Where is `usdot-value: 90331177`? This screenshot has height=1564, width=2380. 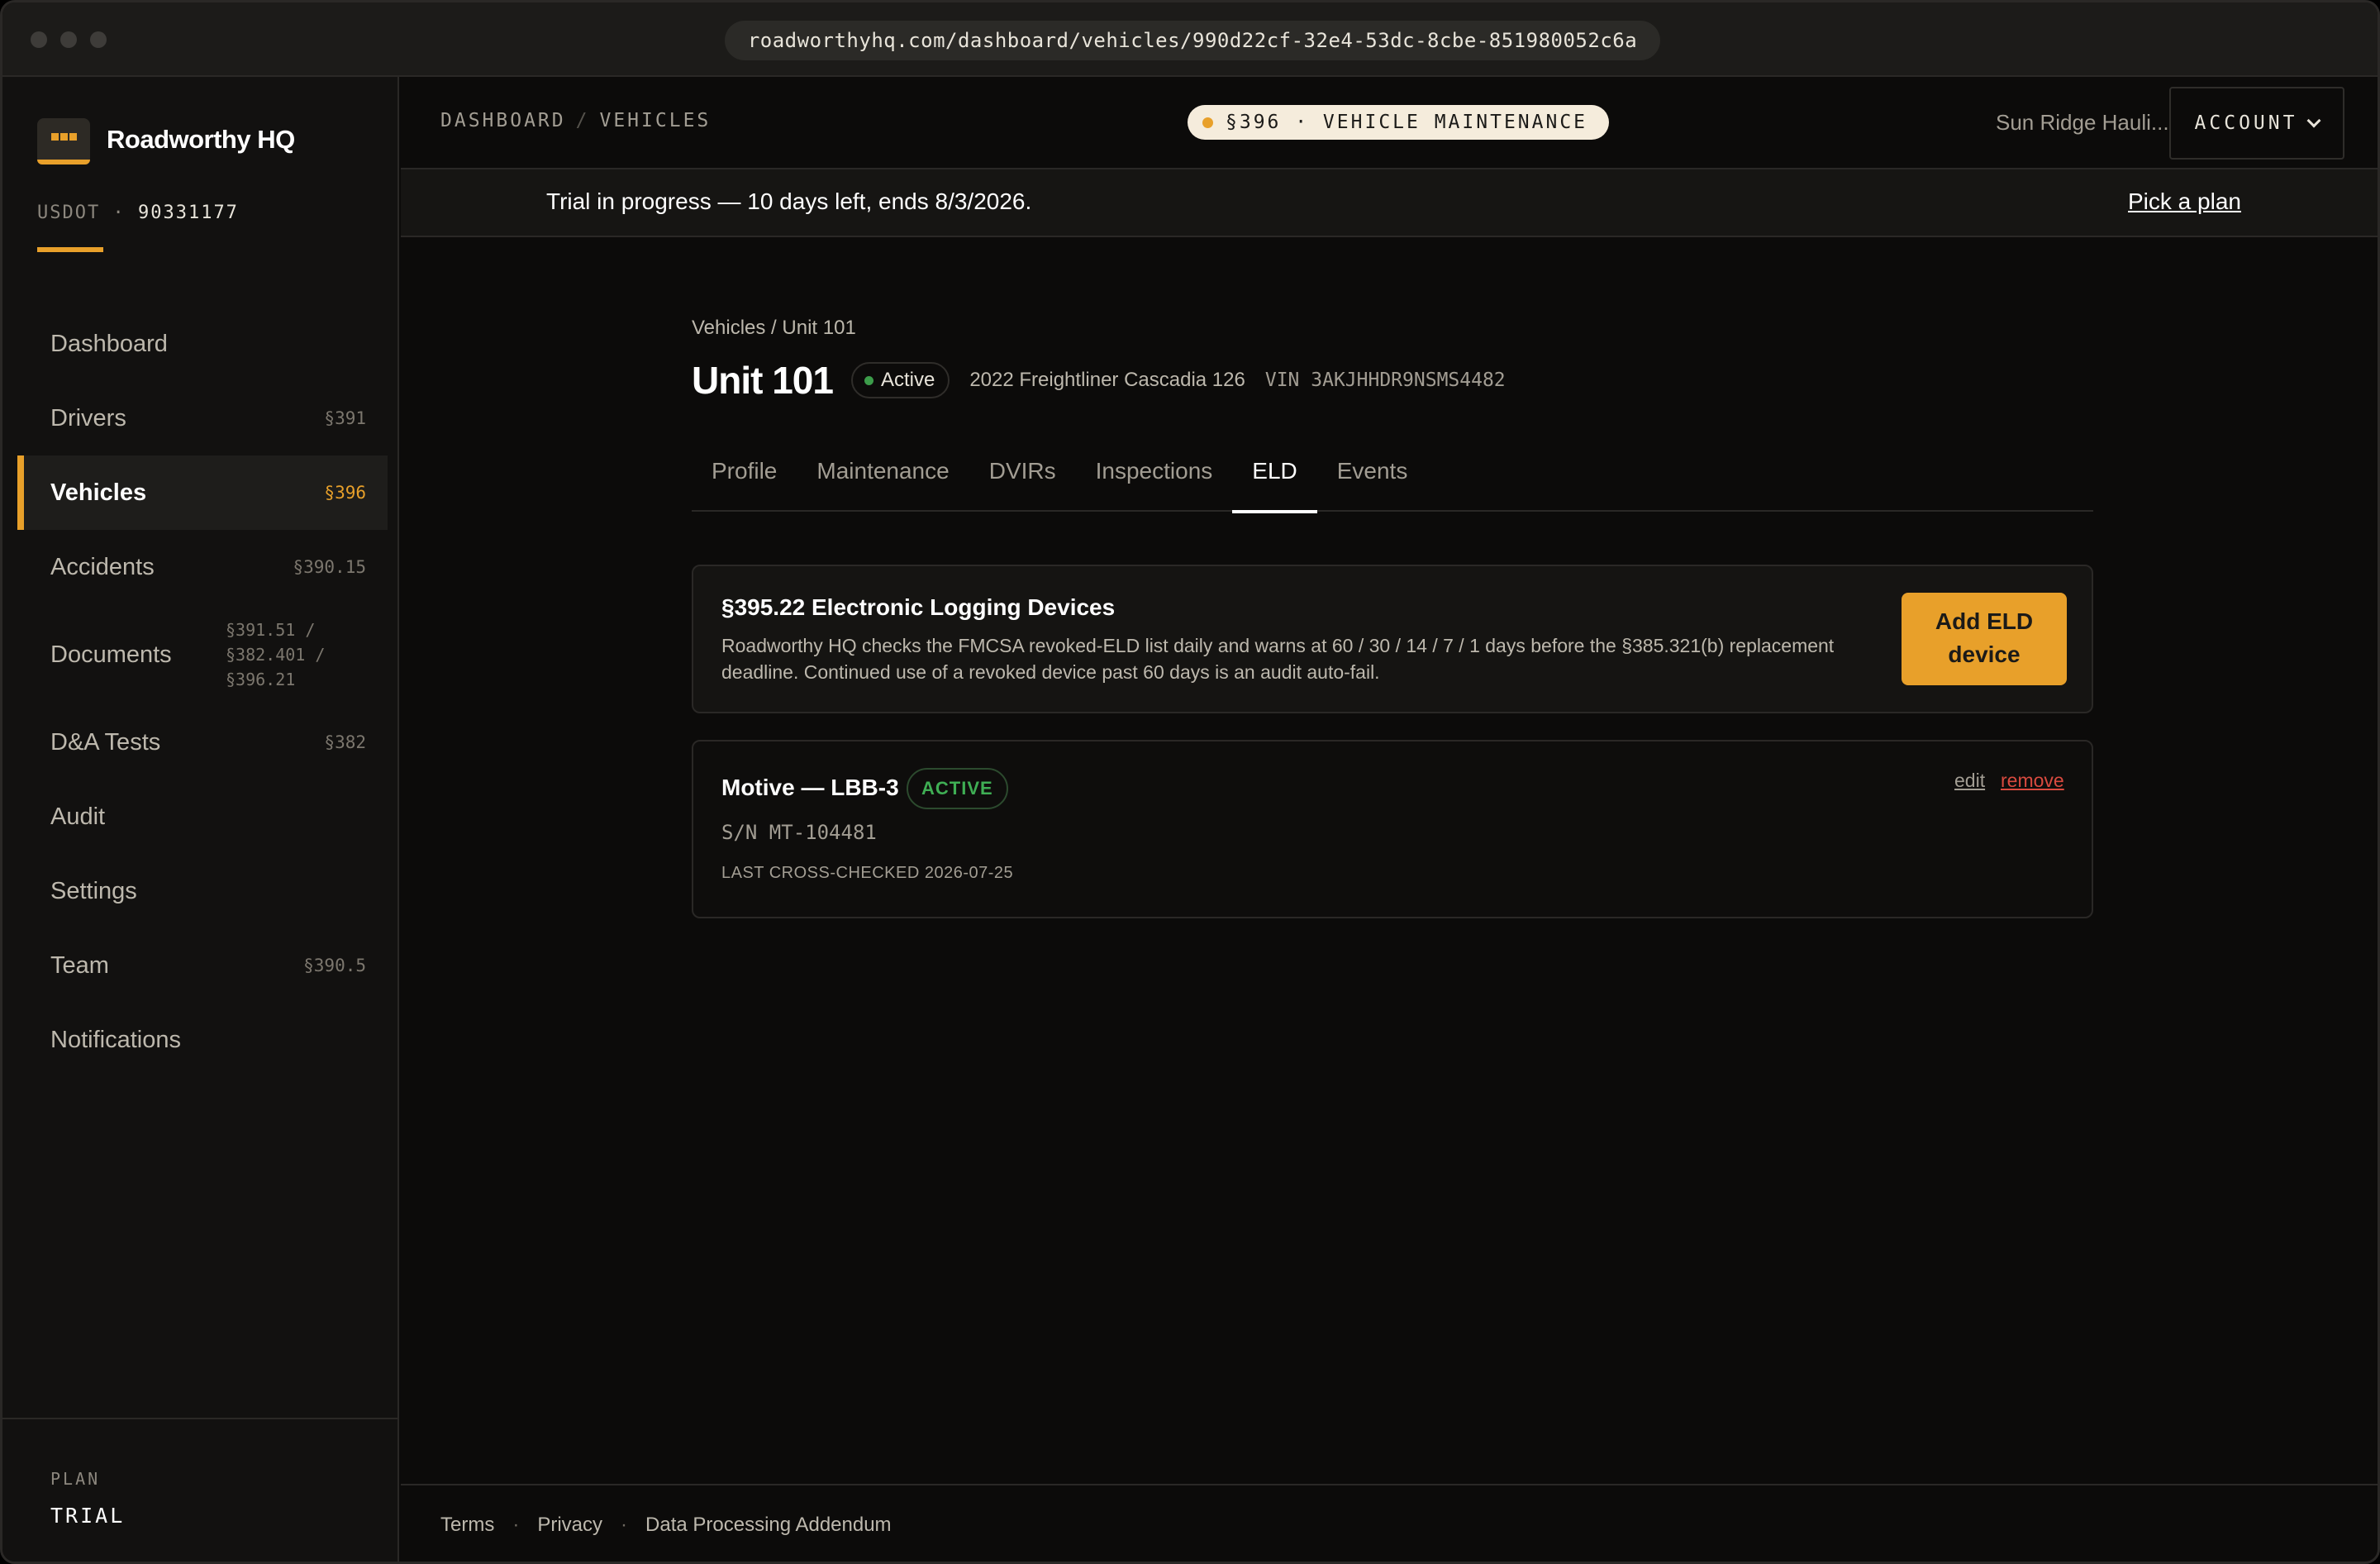 usdot-value: 90331177 is located at coordinates (188, 213).